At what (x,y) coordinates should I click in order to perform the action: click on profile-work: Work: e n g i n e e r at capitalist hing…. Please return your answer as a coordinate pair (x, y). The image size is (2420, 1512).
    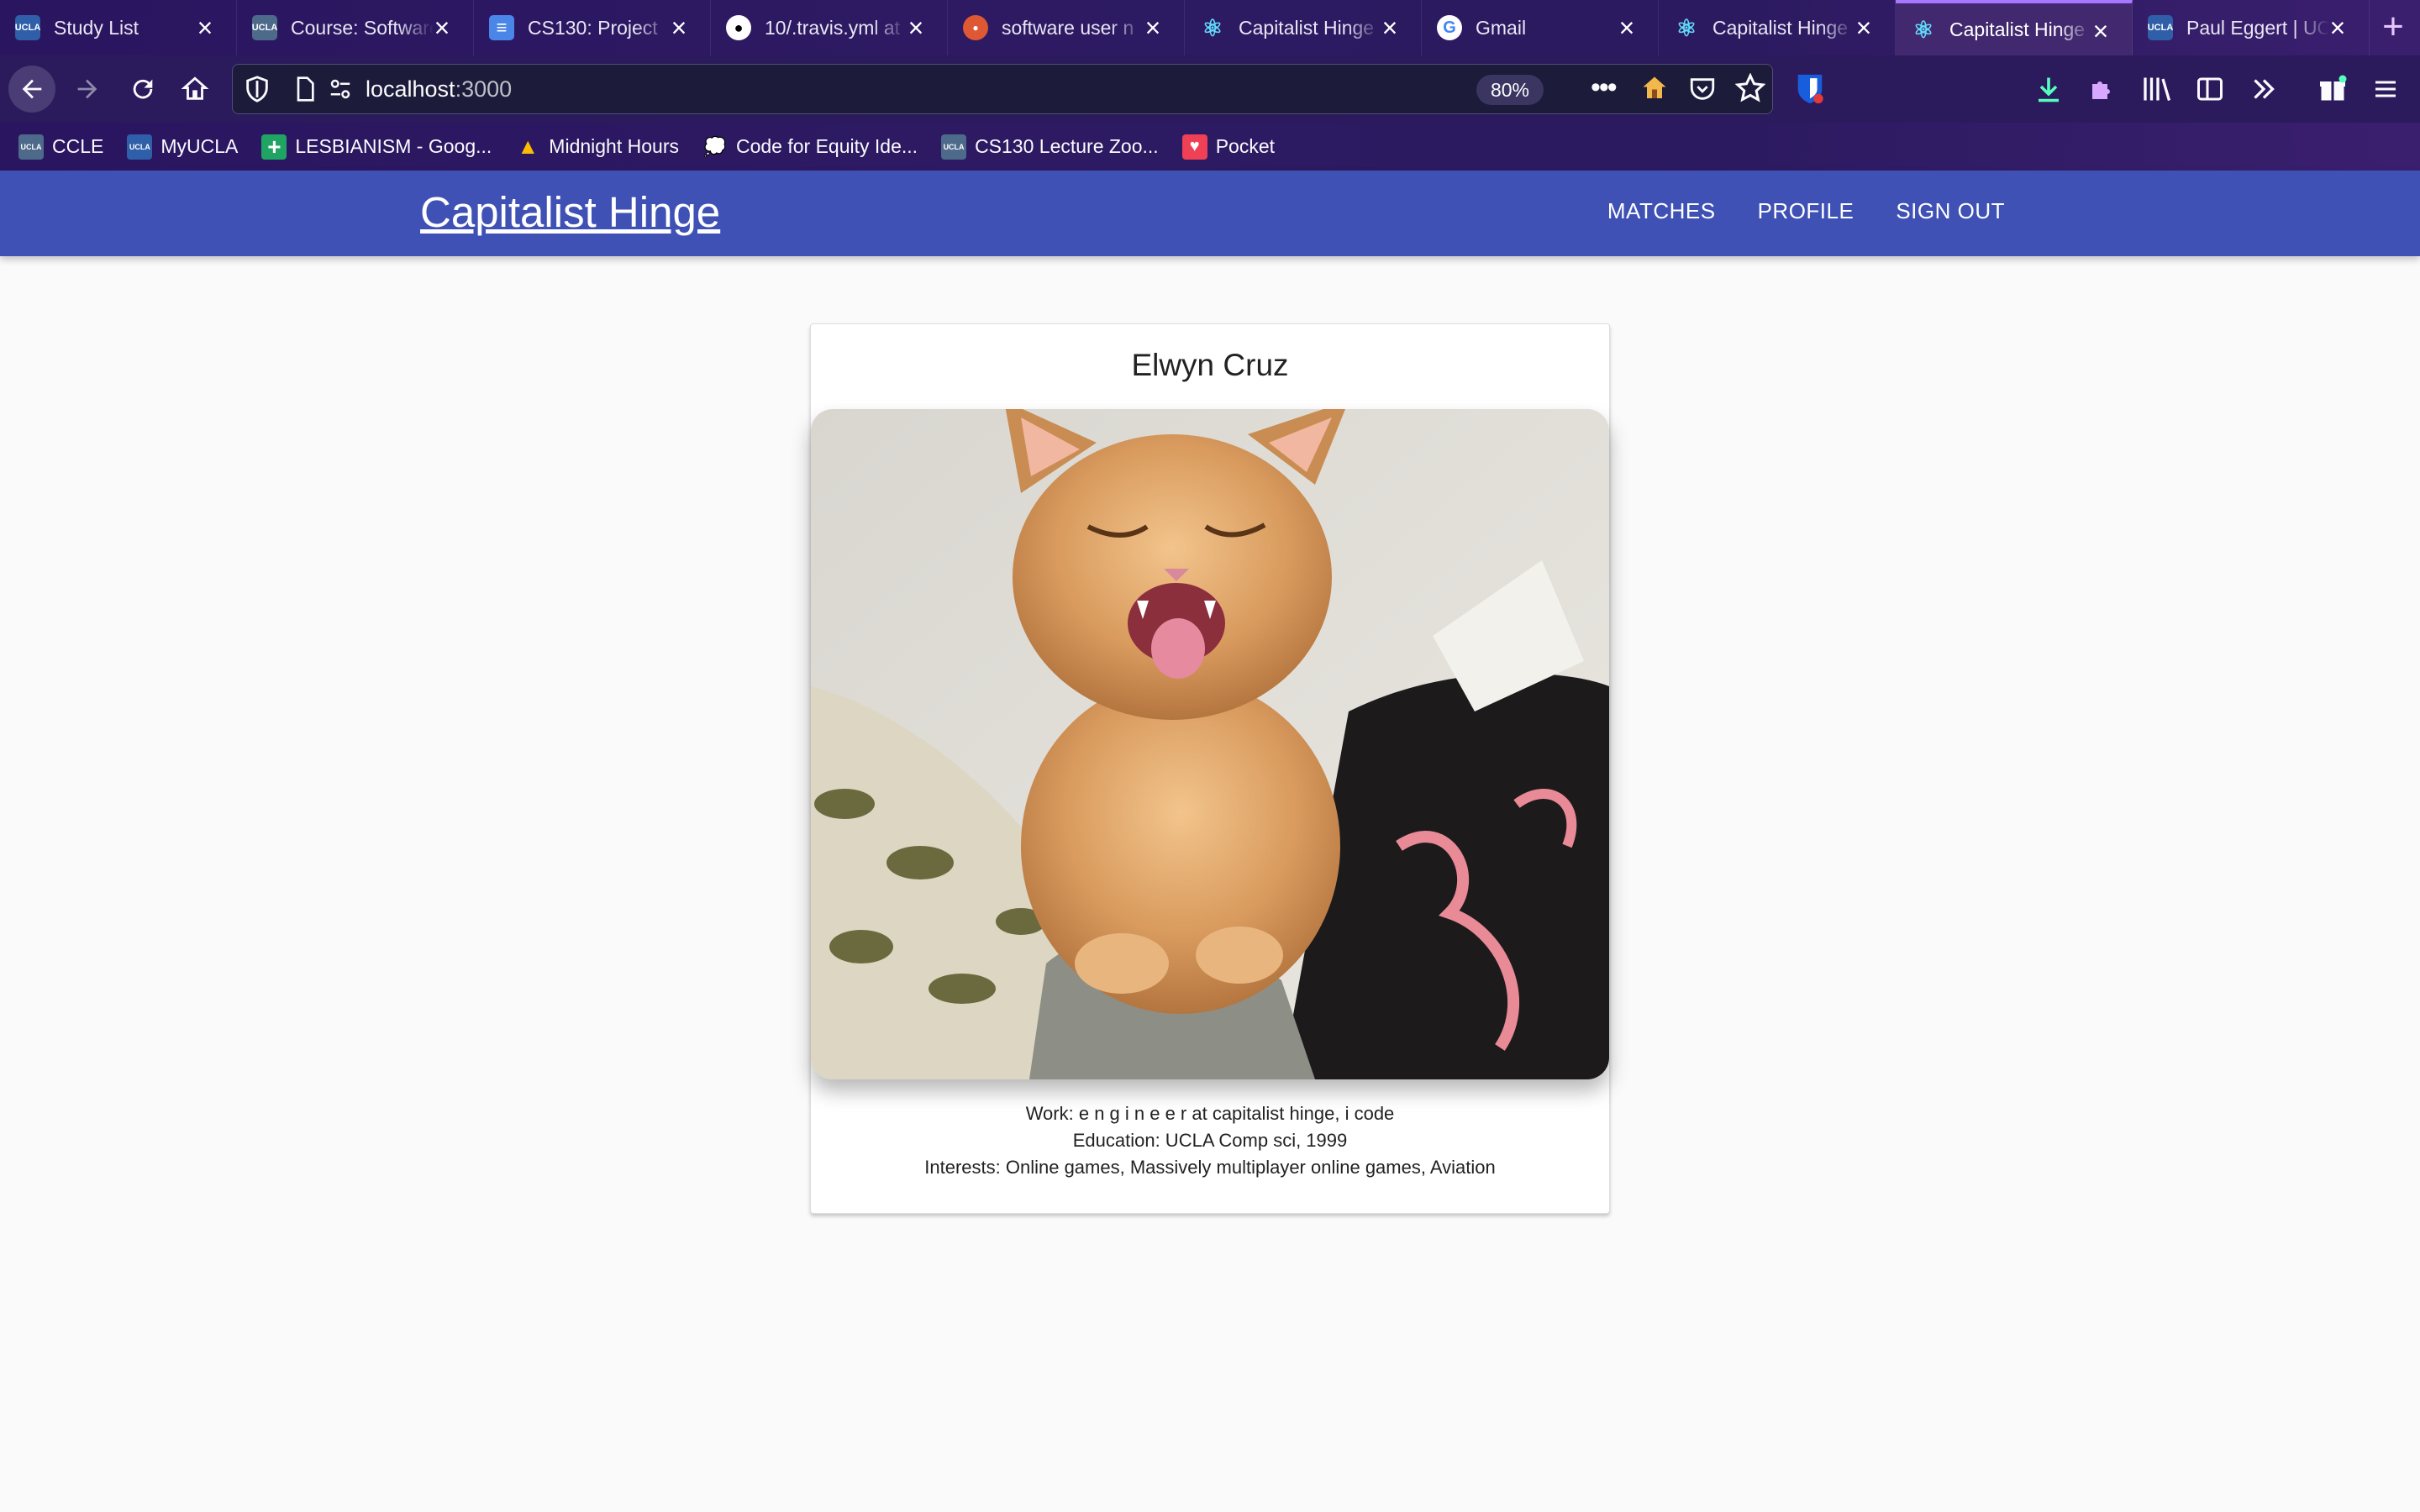
    Looking at the image, I should click on (1210, 1113).